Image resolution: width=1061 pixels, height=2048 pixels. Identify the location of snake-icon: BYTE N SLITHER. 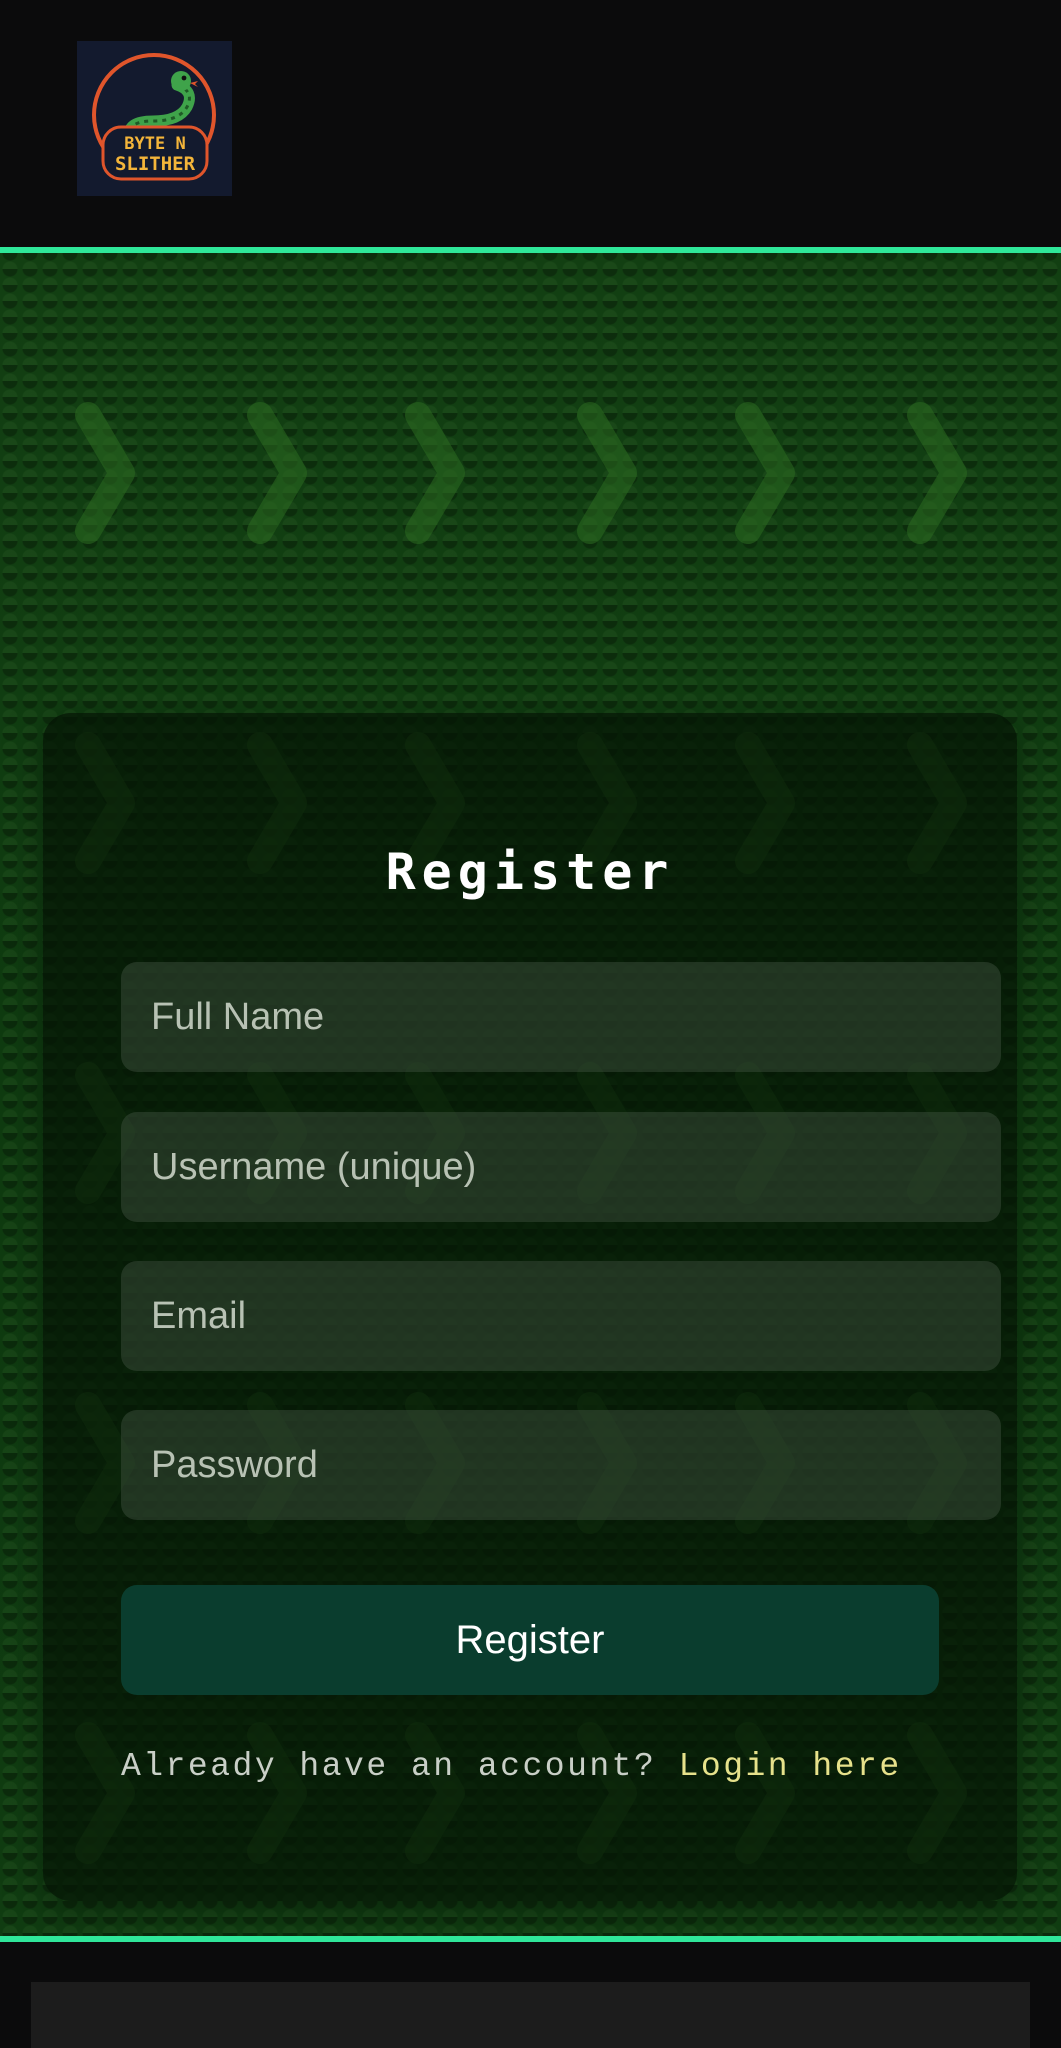
(154, 117).